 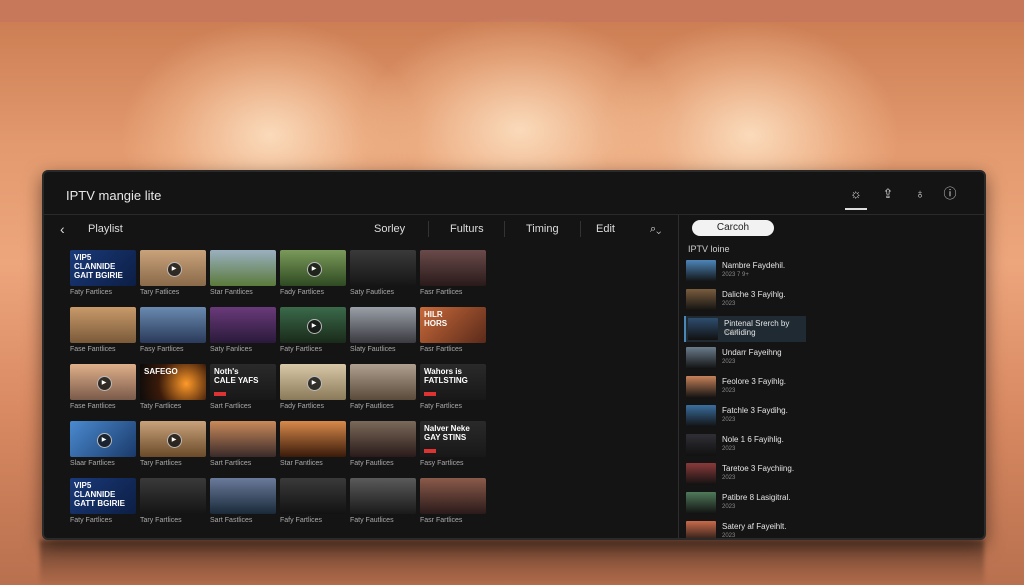 I want to click on video-tile: HILR HORS Fasr Fartlices, so click(x=453, y=330).